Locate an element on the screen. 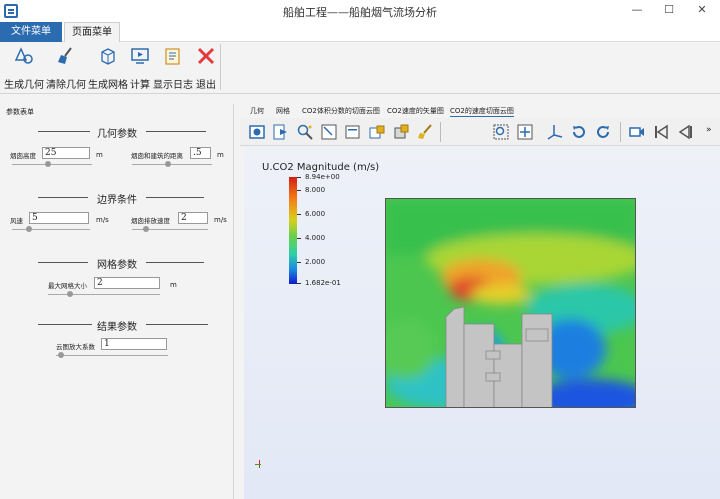  cube-mesh-icon is located at coordinates (108, 56).